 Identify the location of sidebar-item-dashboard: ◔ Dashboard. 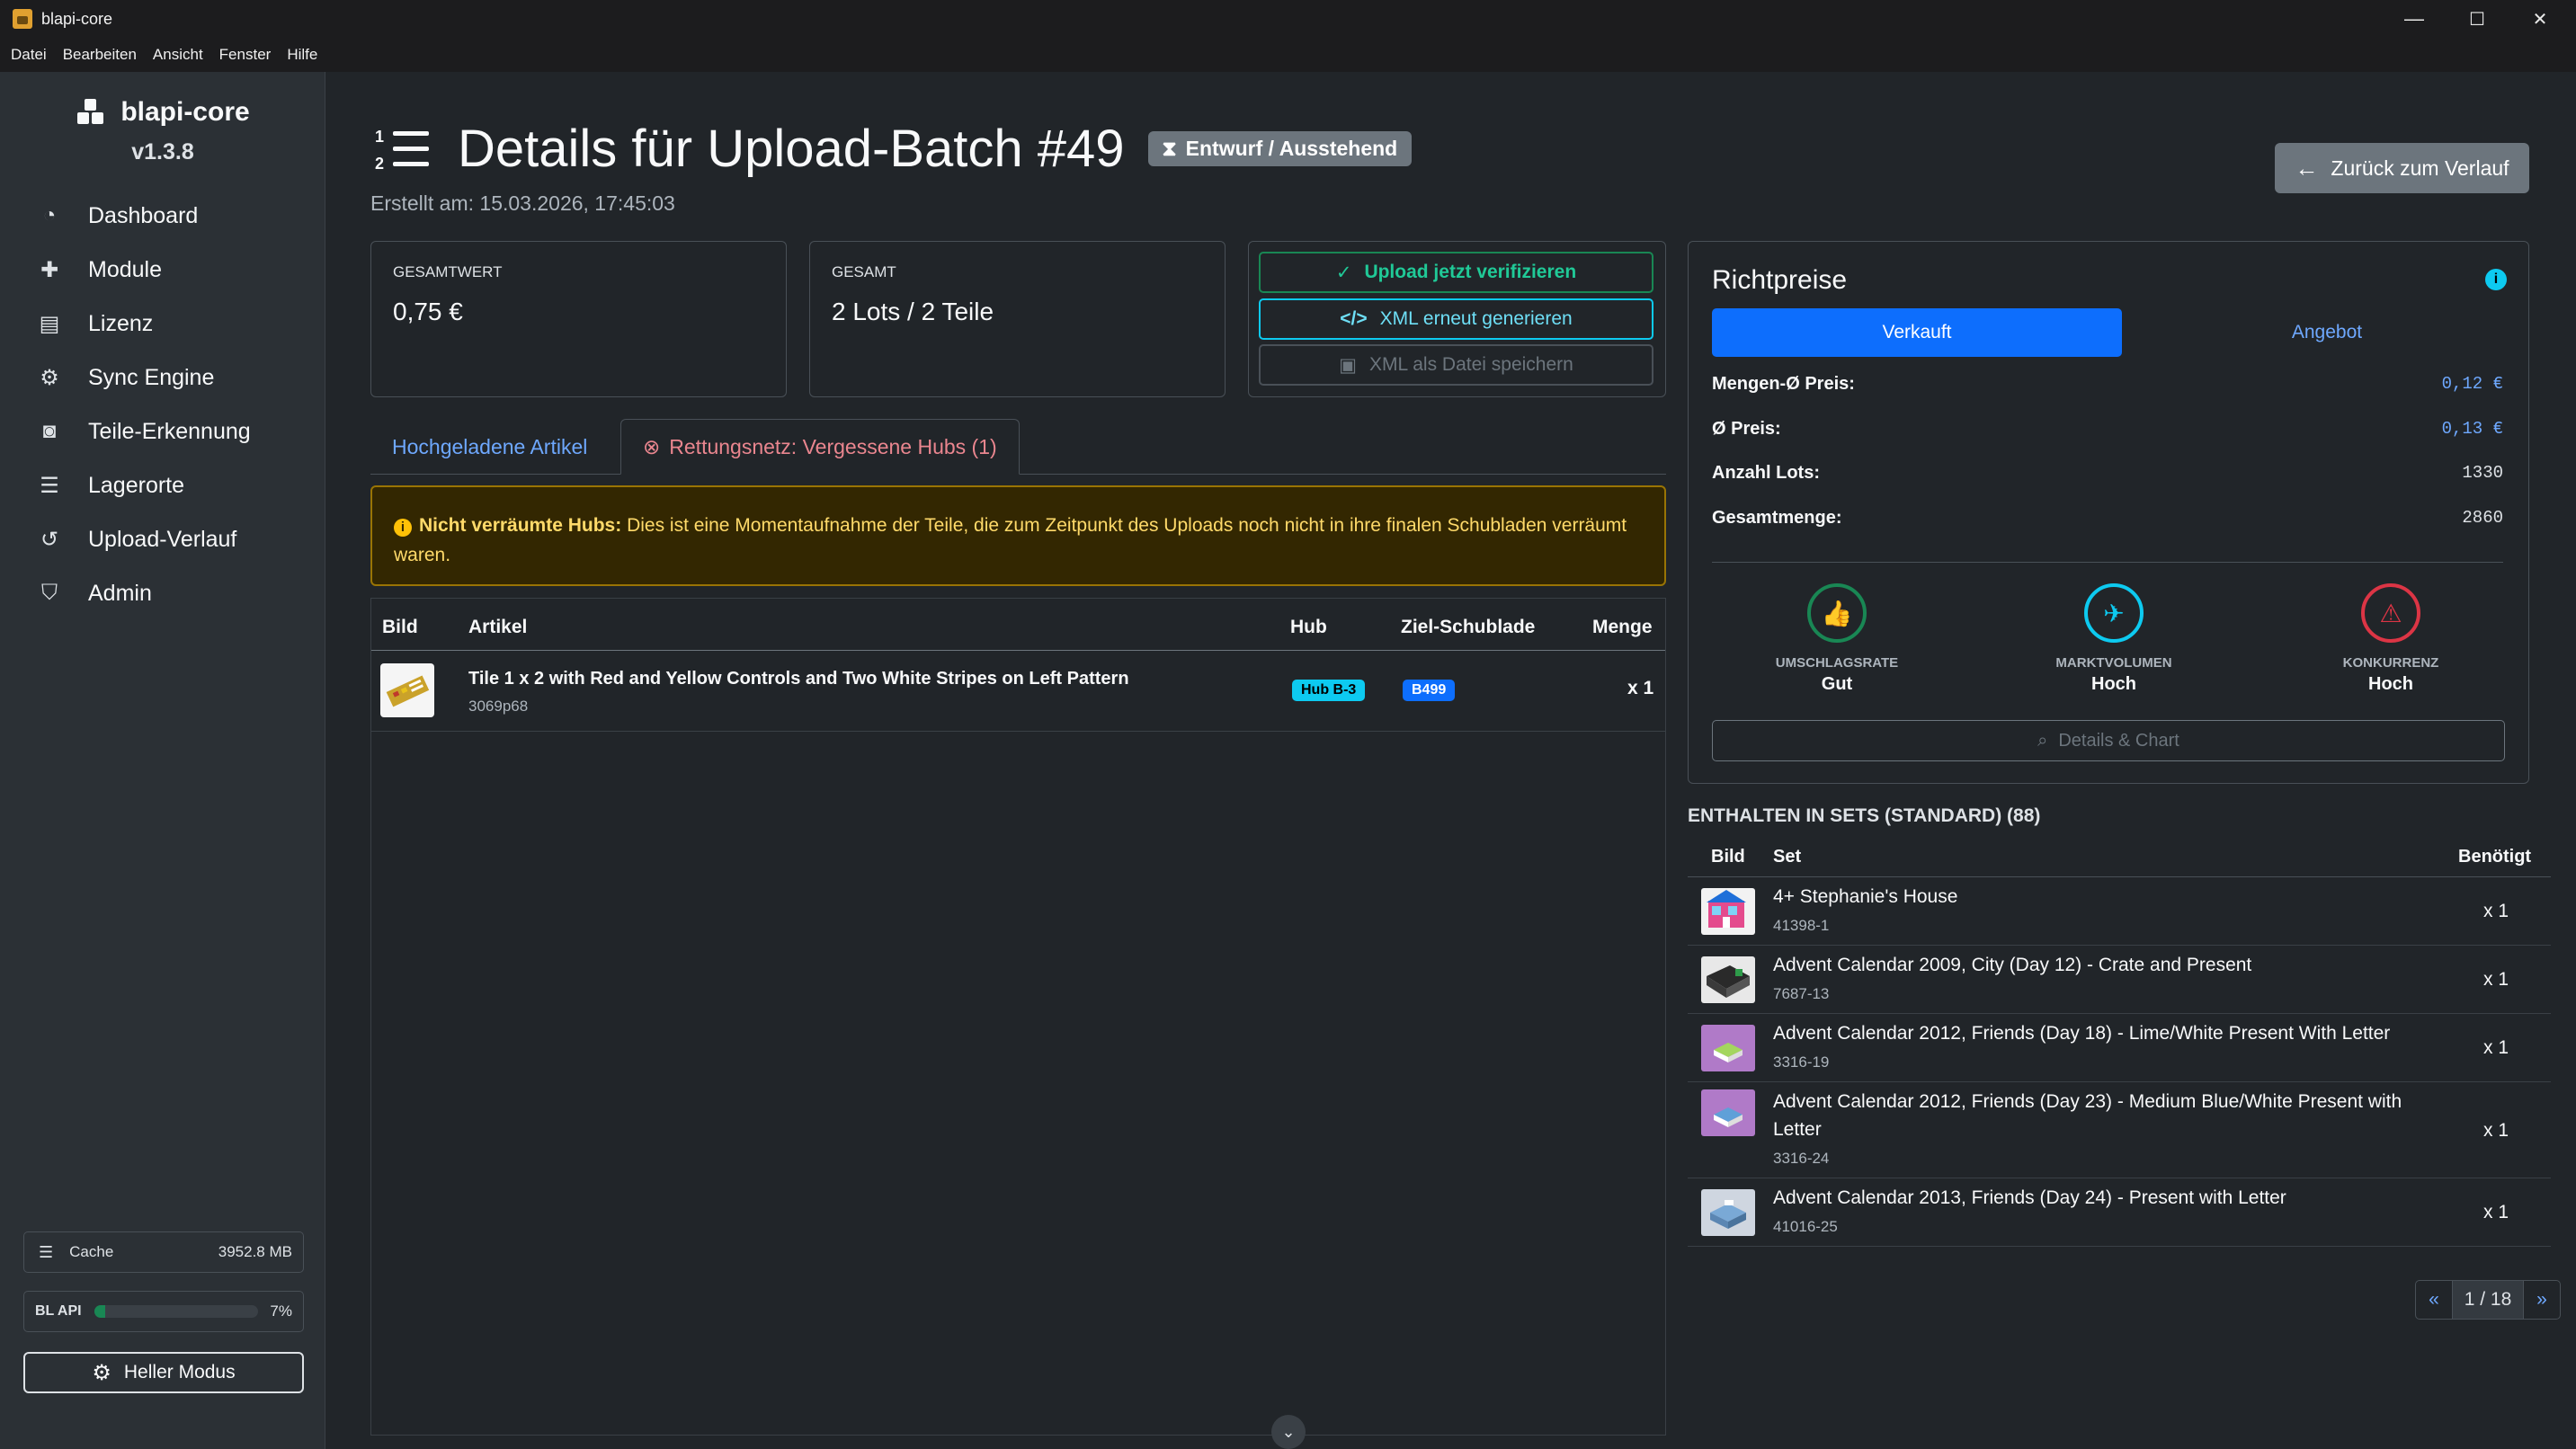
(144, 216).